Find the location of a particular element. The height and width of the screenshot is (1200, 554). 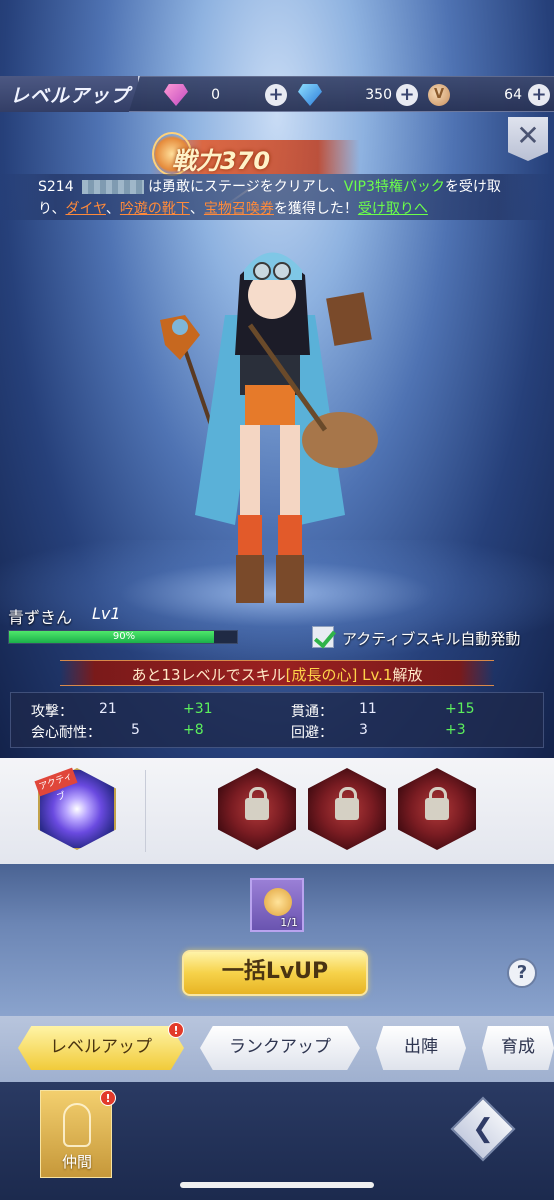

character-name: 青ずきん is located at coordinates (40, 617).